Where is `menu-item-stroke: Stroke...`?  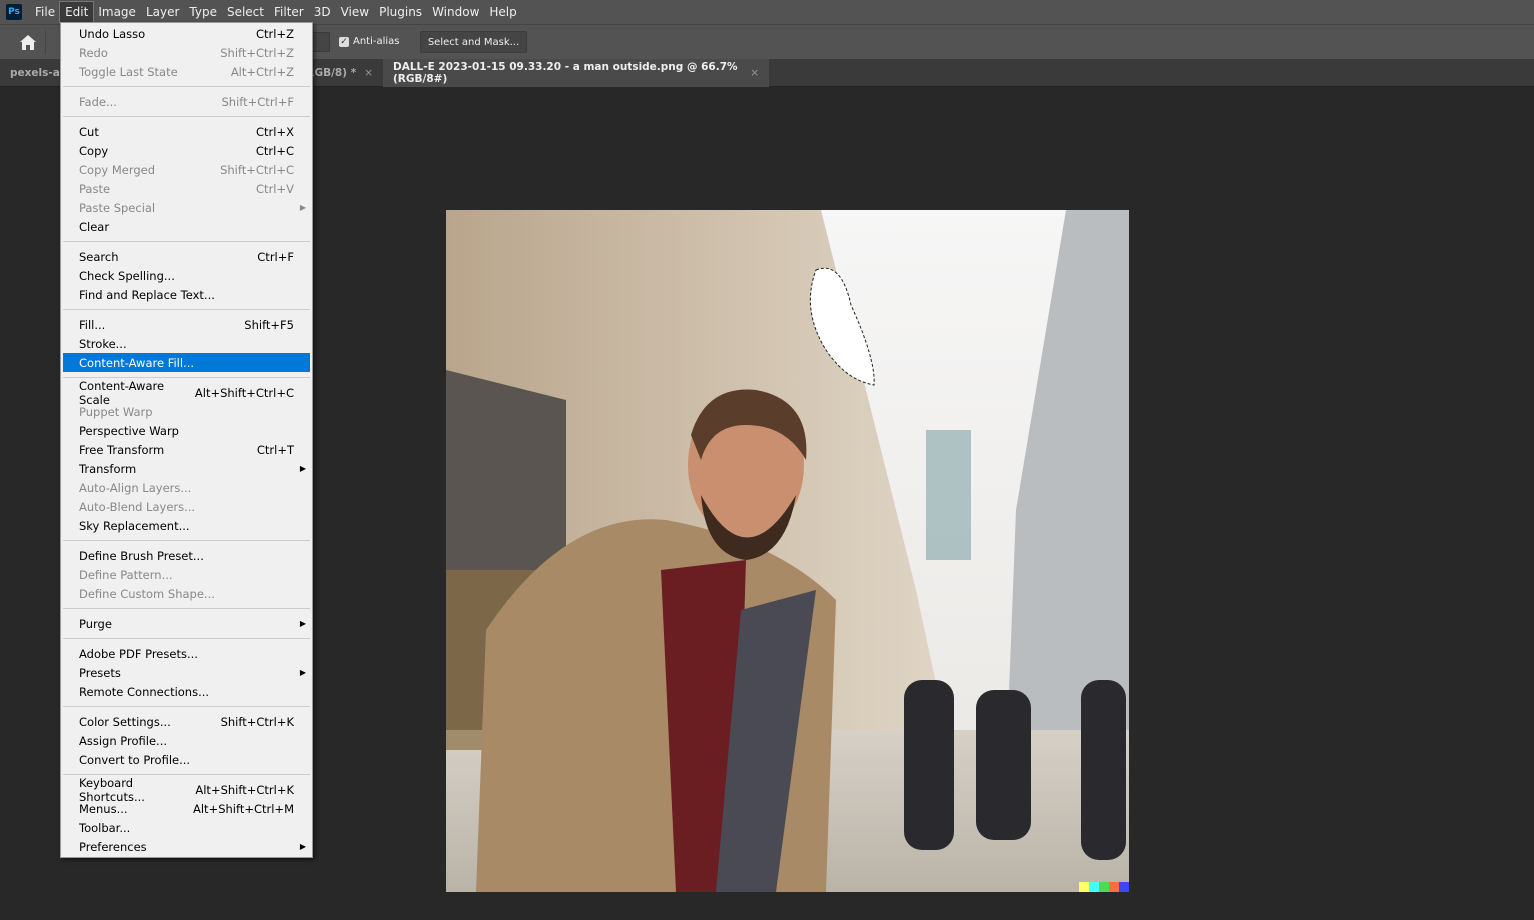 menu-item-stroke: Stroke... is located at coordinates (186, 343).